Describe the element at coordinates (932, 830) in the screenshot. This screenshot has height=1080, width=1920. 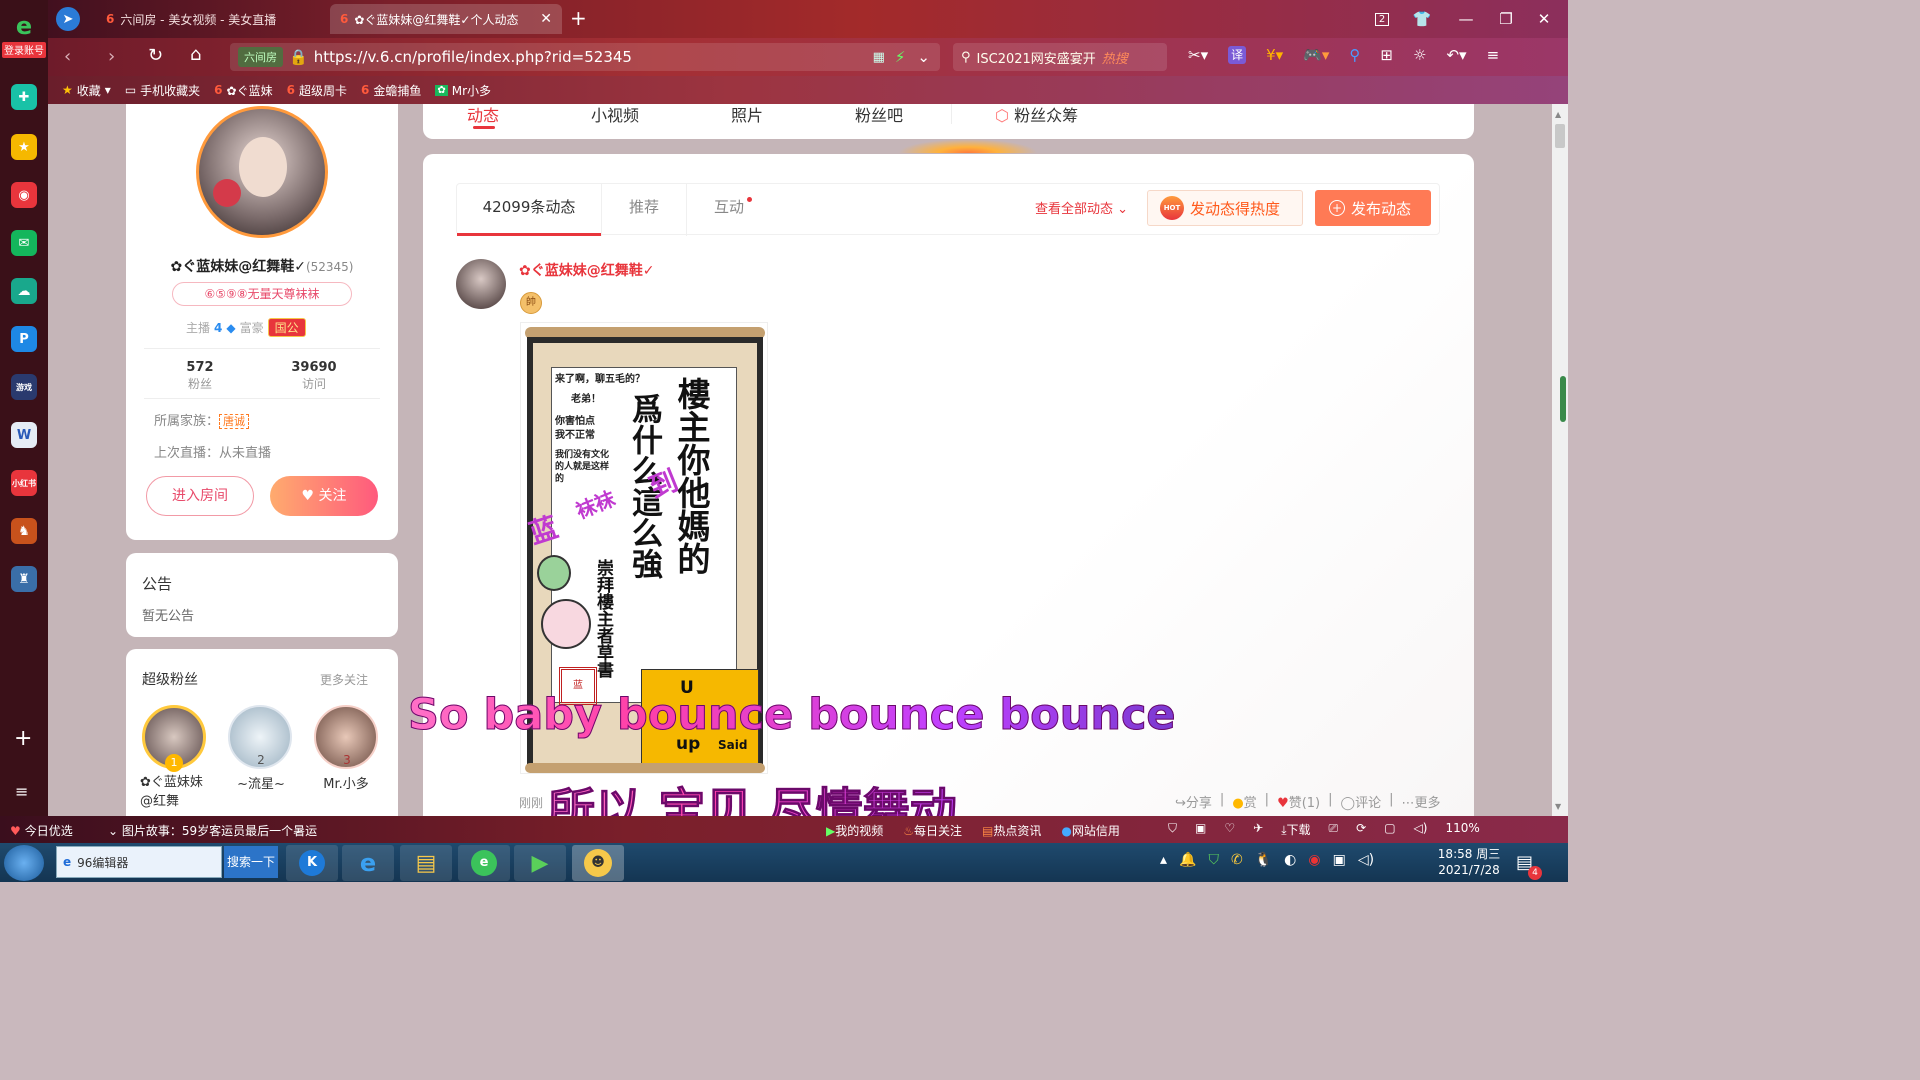
I see `daily-focus-link: ♨每日关注` at that location.